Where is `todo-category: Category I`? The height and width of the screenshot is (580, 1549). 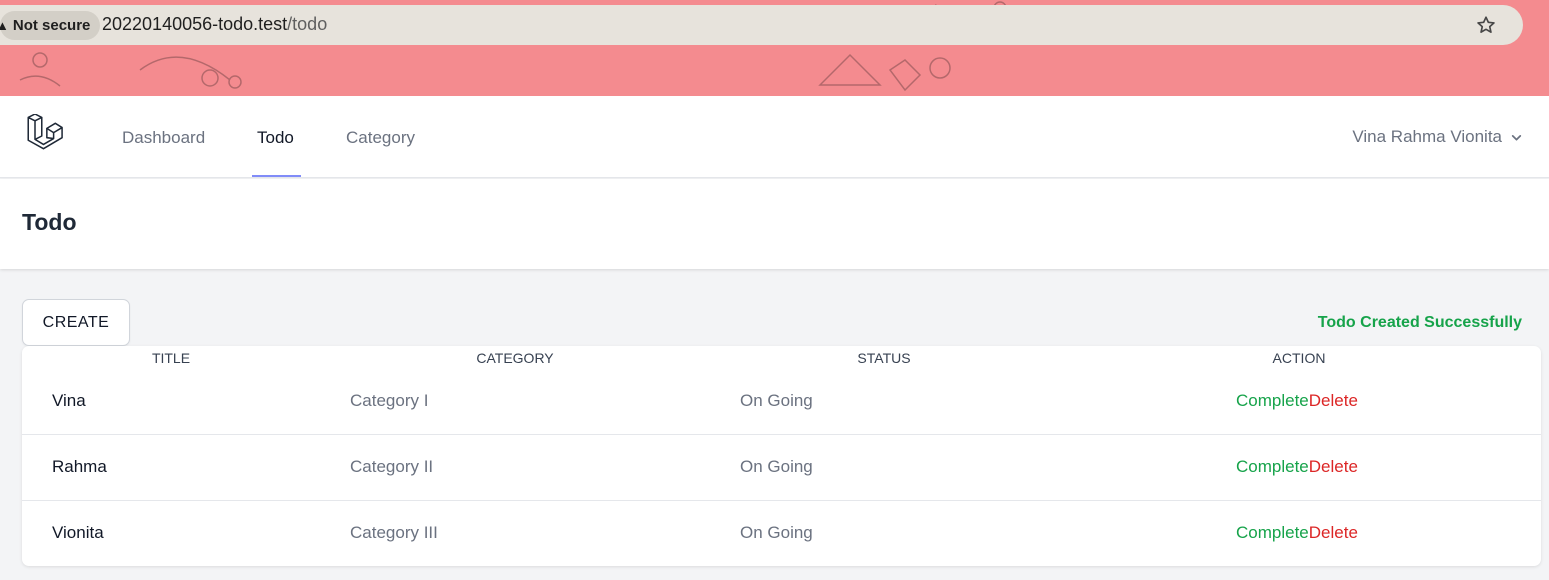 todo-category: Category I is located at coordinates (389, 400).